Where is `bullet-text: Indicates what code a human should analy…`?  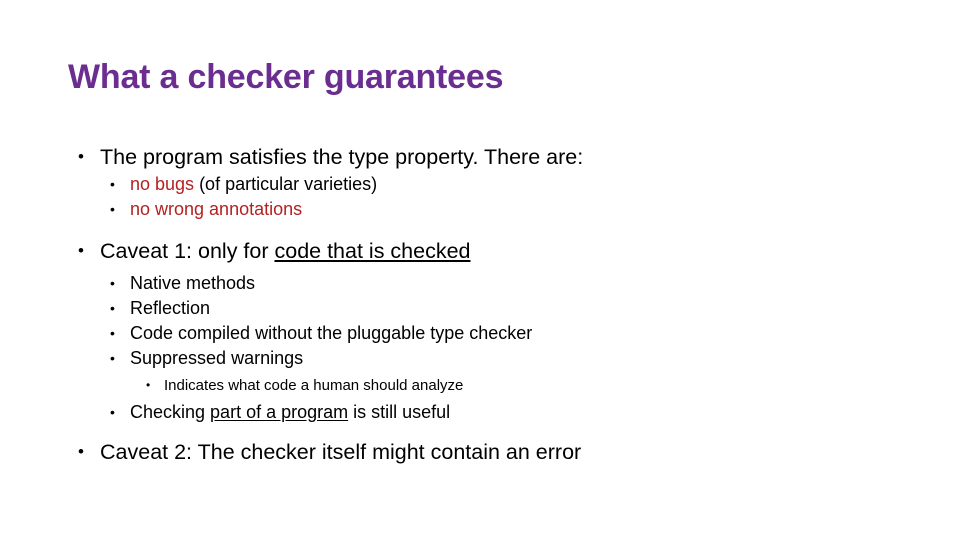 bullet-text: Indicates what code a human should analy… is located at coordinates (314, 385).